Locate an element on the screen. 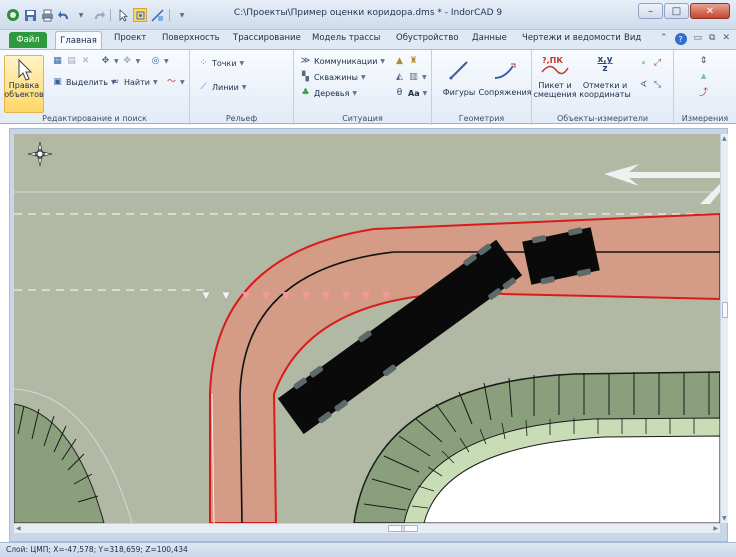 The image size is (736, 557). marks-label-1: Отметки и is located at coordinates (605, 85).